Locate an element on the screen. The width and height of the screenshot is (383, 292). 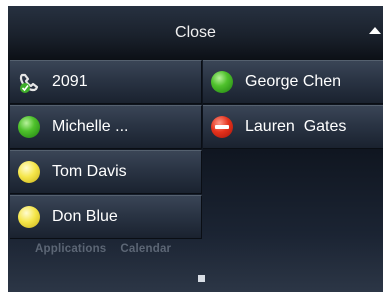
close-label: Close is located at coordinates (195, 33).